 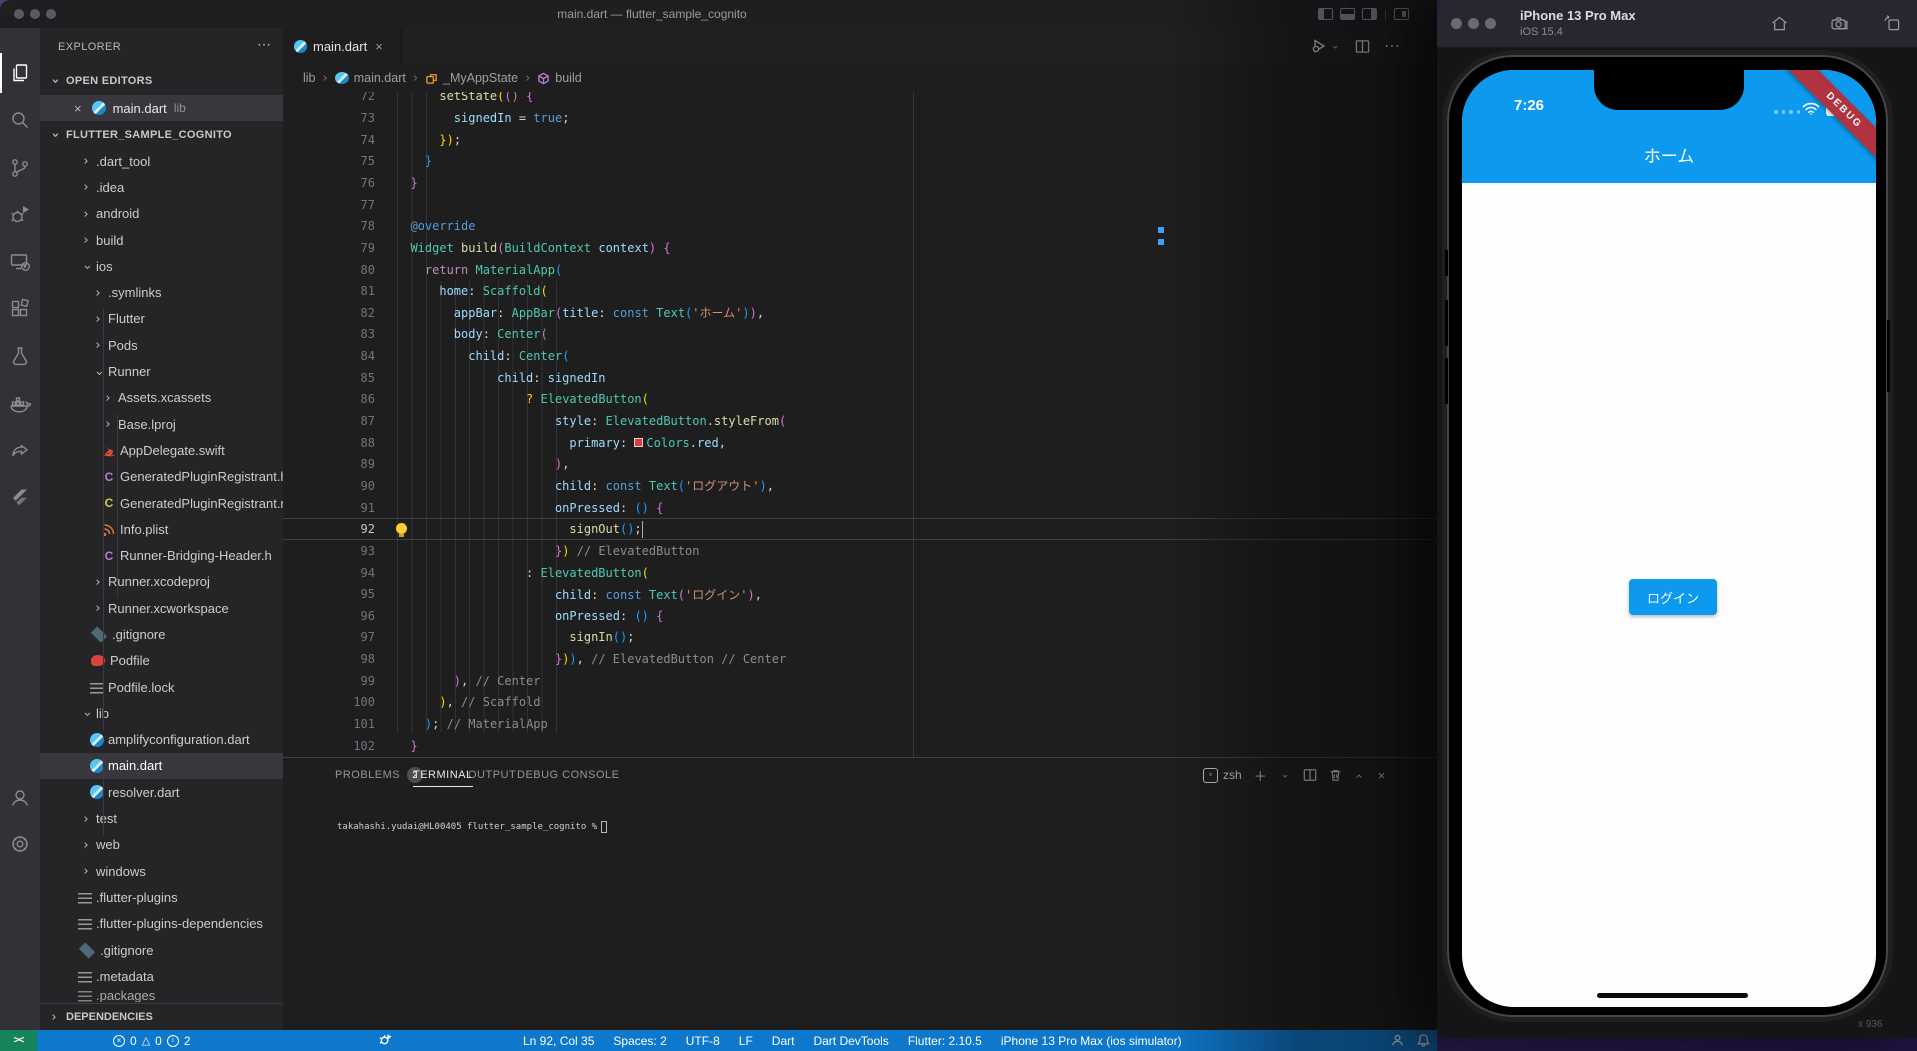 What do you see at coordinates (1091, 1041) in the screenshot?
I see `status-iphone-13-pro-max-ios-si: iPhone 13 Pro Max (ios simulator)` at bounding box center [1091, 1041].